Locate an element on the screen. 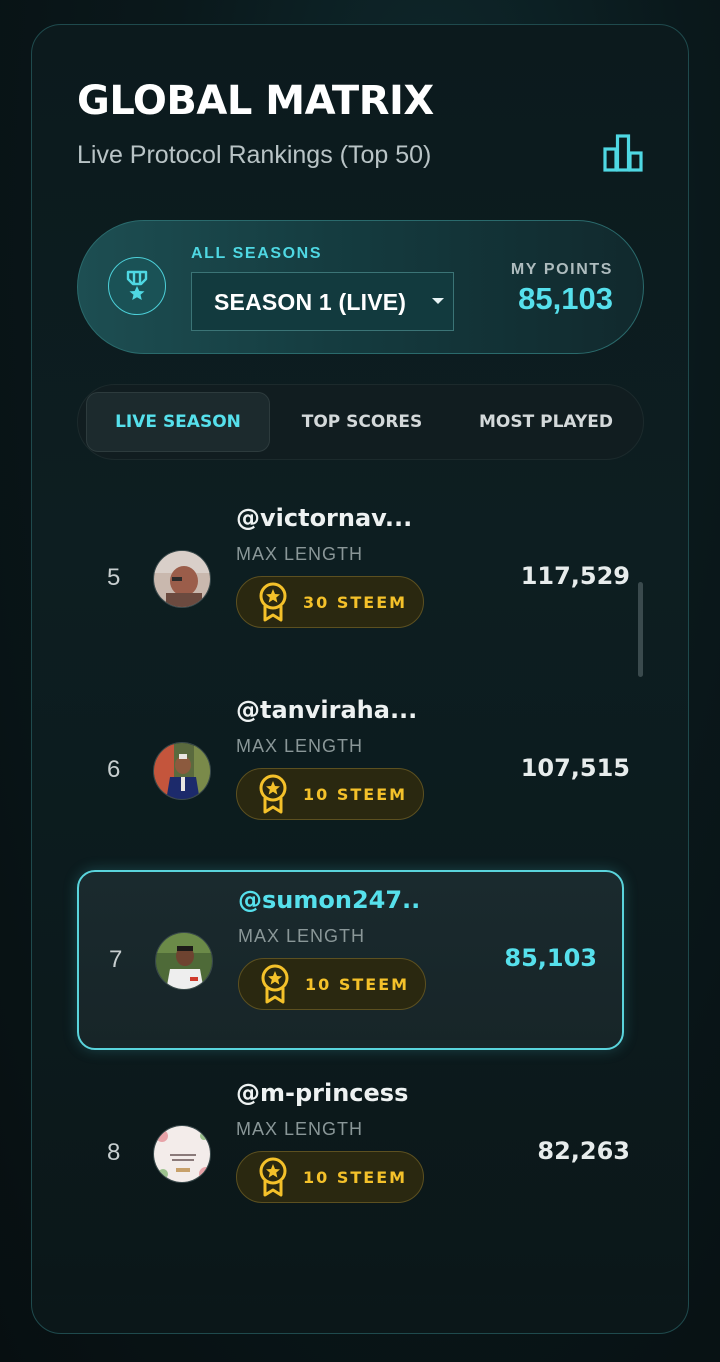 Image resolution: width=720 pixels, height=1362 pixels. medal-icon is located at coordinates (137, 286).